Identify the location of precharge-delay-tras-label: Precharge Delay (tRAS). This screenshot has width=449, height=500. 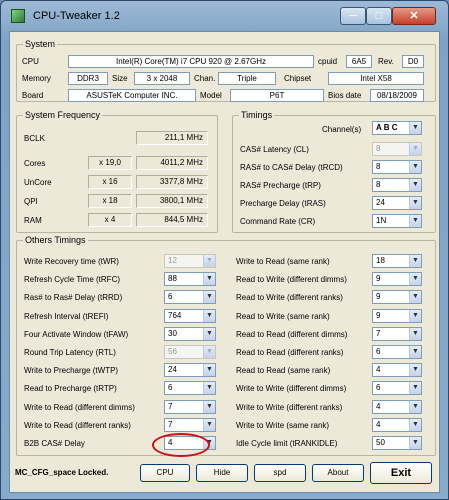
(283, 203).